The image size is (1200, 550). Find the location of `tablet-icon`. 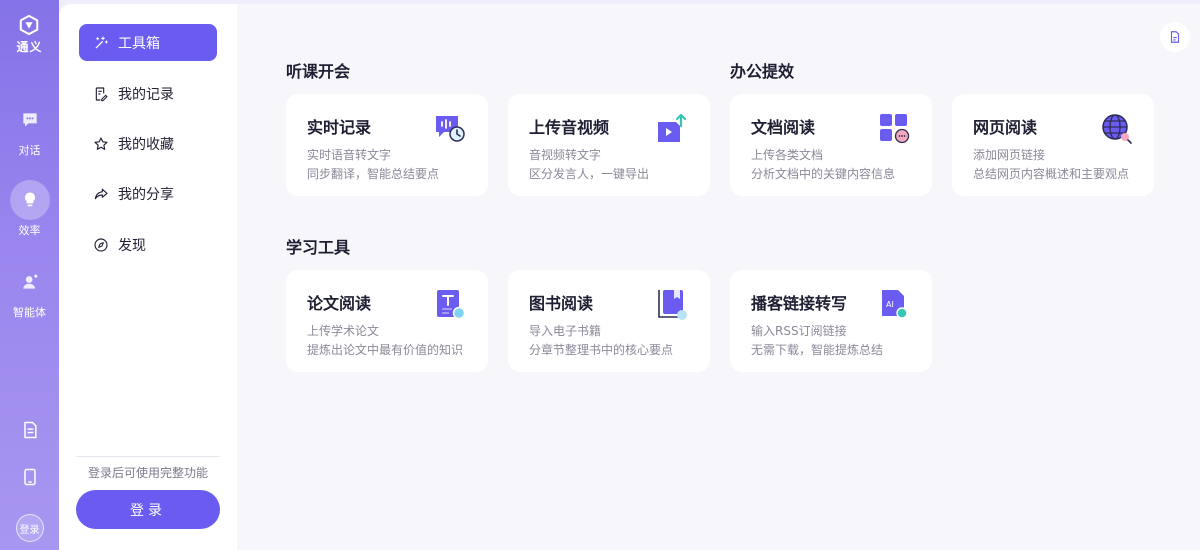

tablet-icon is located at coordinates (29, 477).